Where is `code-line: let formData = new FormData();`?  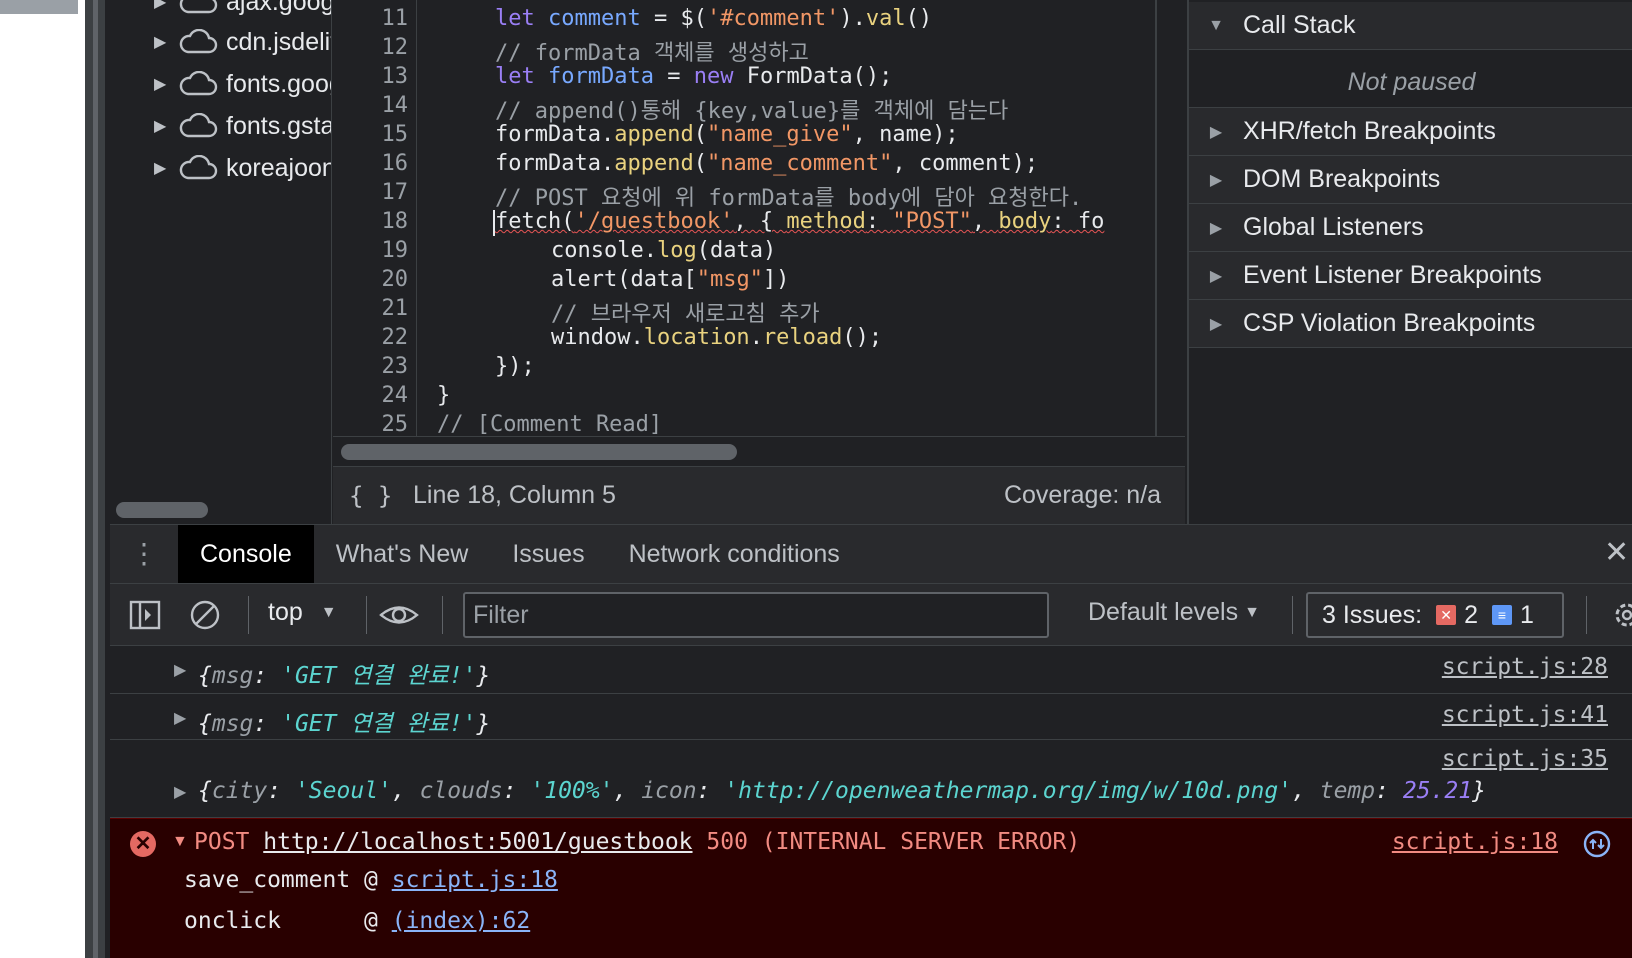 code-line: let formData = new FormData(); is located at coordinates (693, 76).